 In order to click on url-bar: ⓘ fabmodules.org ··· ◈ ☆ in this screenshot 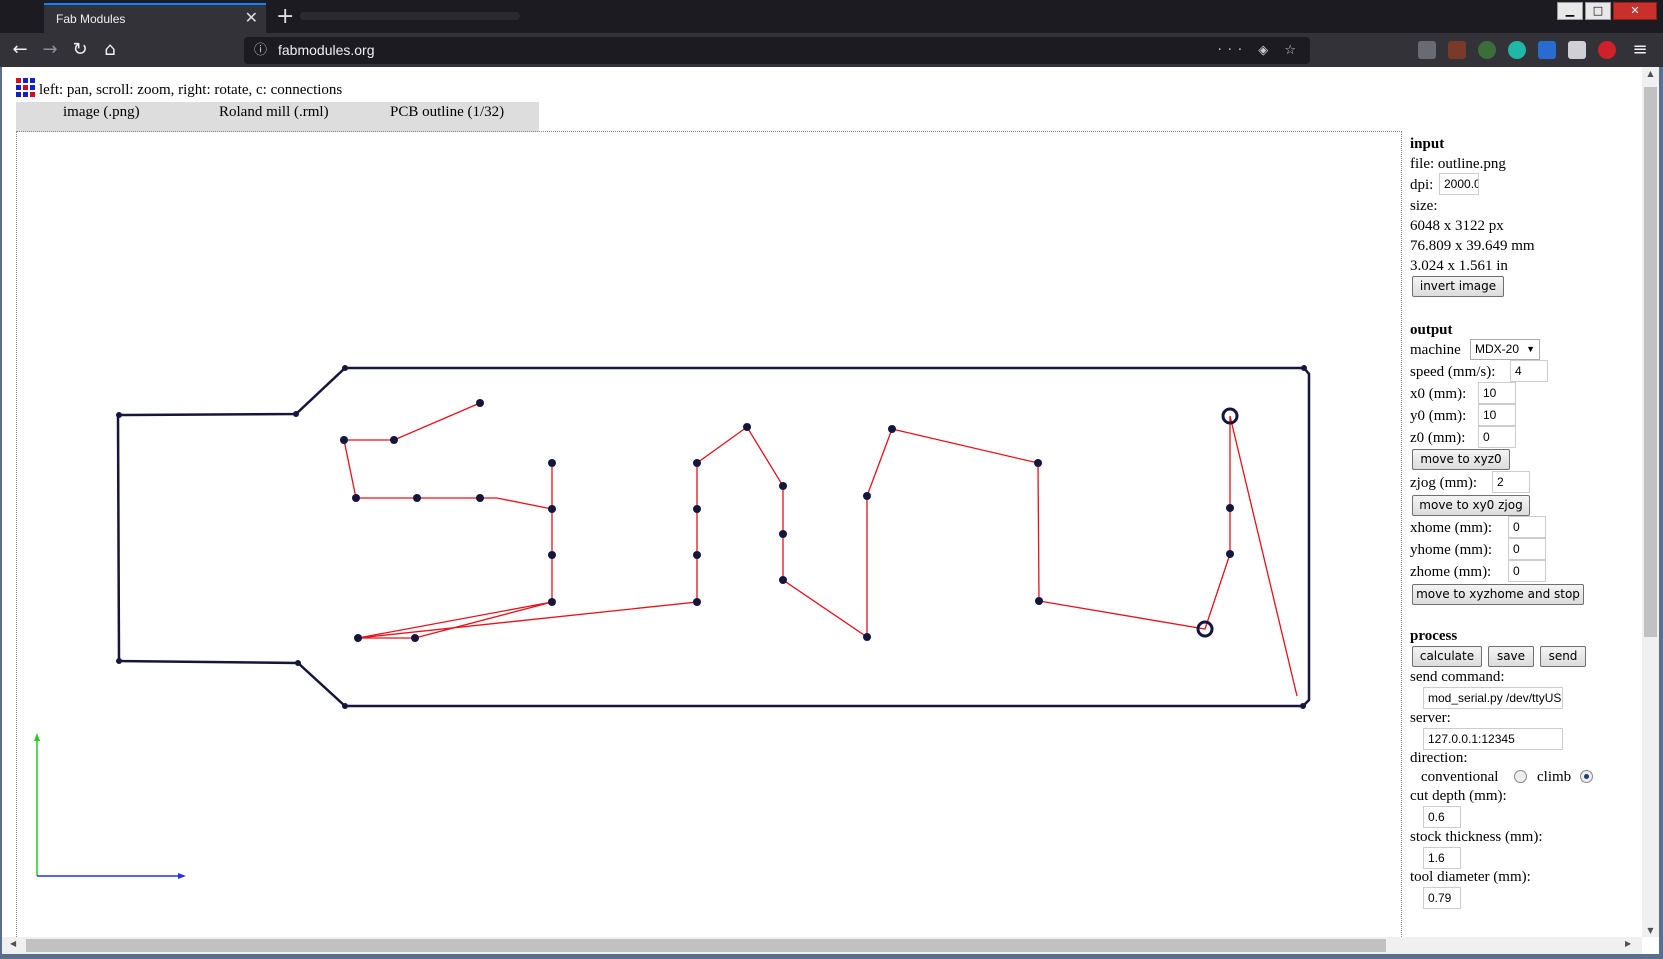, I will do `click(777, 50)`.